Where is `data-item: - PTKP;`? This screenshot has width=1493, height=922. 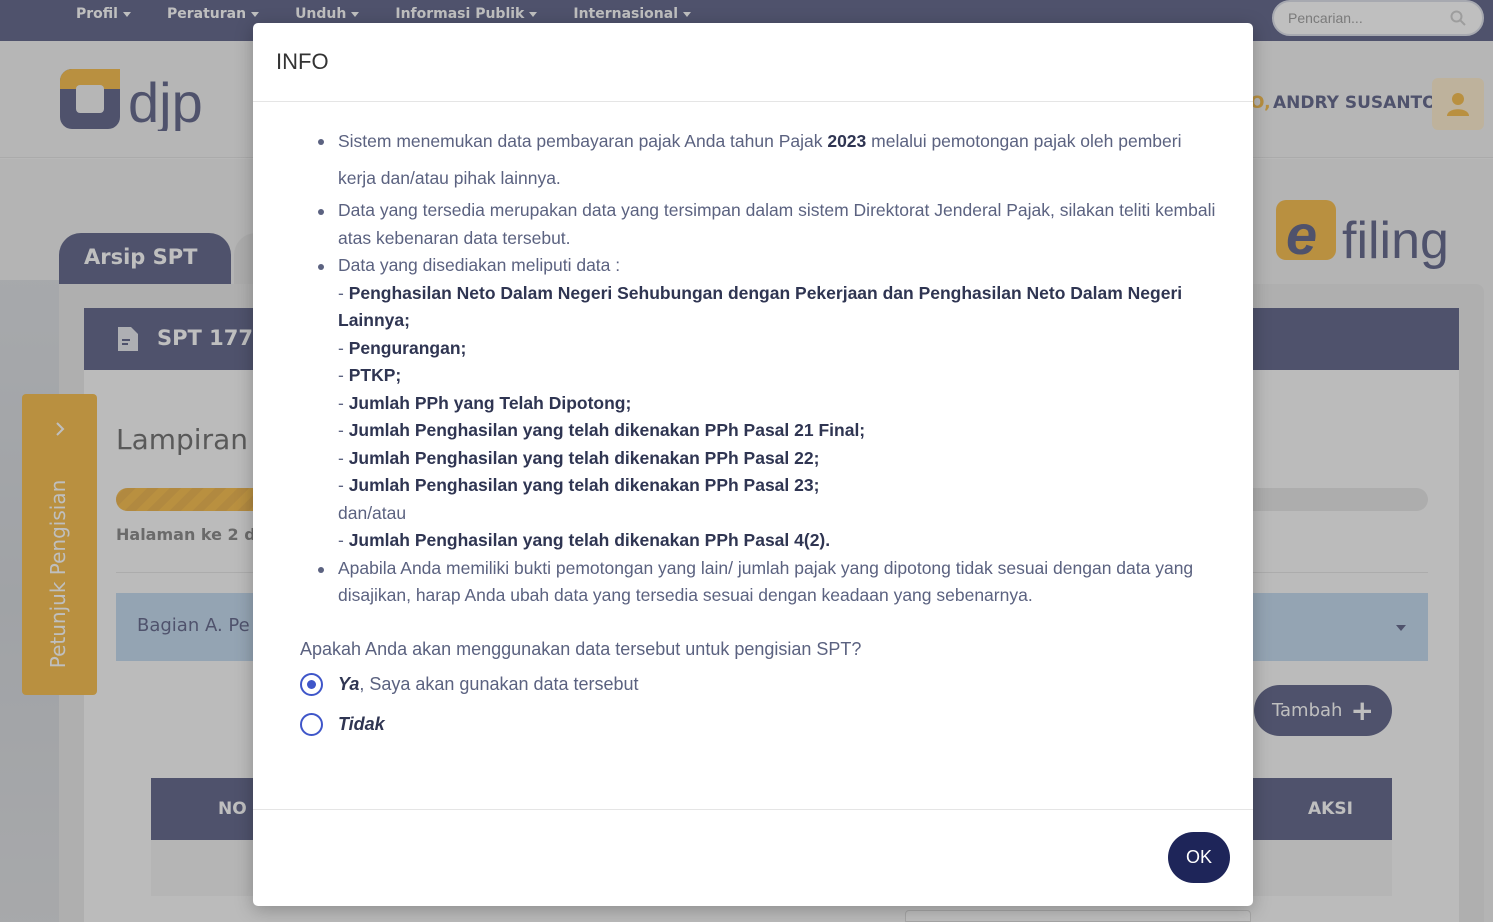
data-item: - PTKP; is located at coordinates (370, 375).